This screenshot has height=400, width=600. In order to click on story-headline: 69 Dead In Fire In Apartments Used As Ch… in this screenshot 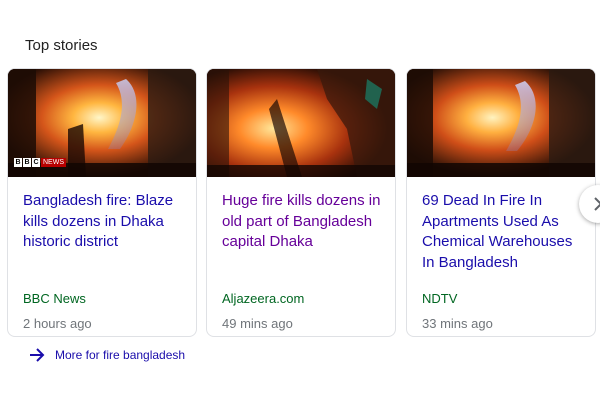, I will do `click(503, 232)`.